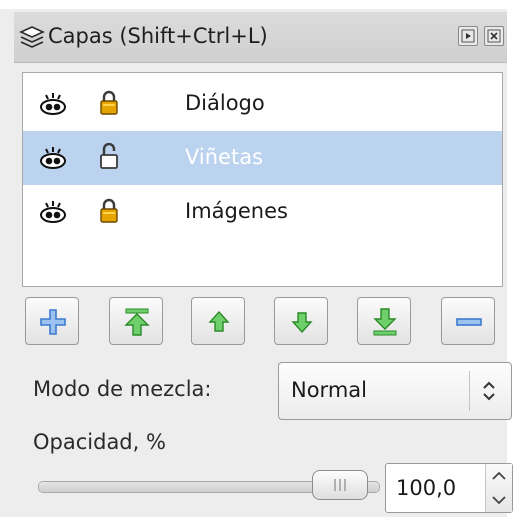 The width and height of the screenshot is (517, 525). What do you see at coordinates (258, 4) in the screenshot?
I see `top-edge` at bounding box center [258, 4].